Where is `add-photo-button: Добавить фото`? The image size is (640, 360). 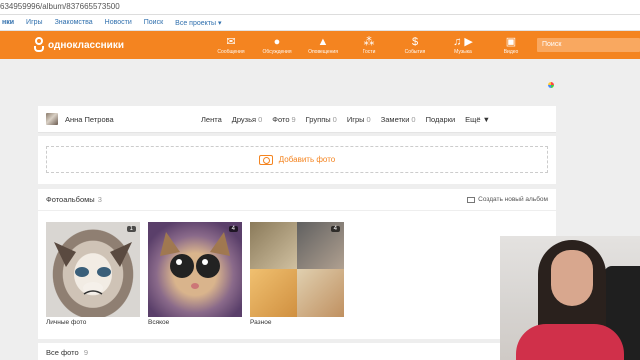
add-photo-button: Добавить фото is located at coordinates (297, 159).